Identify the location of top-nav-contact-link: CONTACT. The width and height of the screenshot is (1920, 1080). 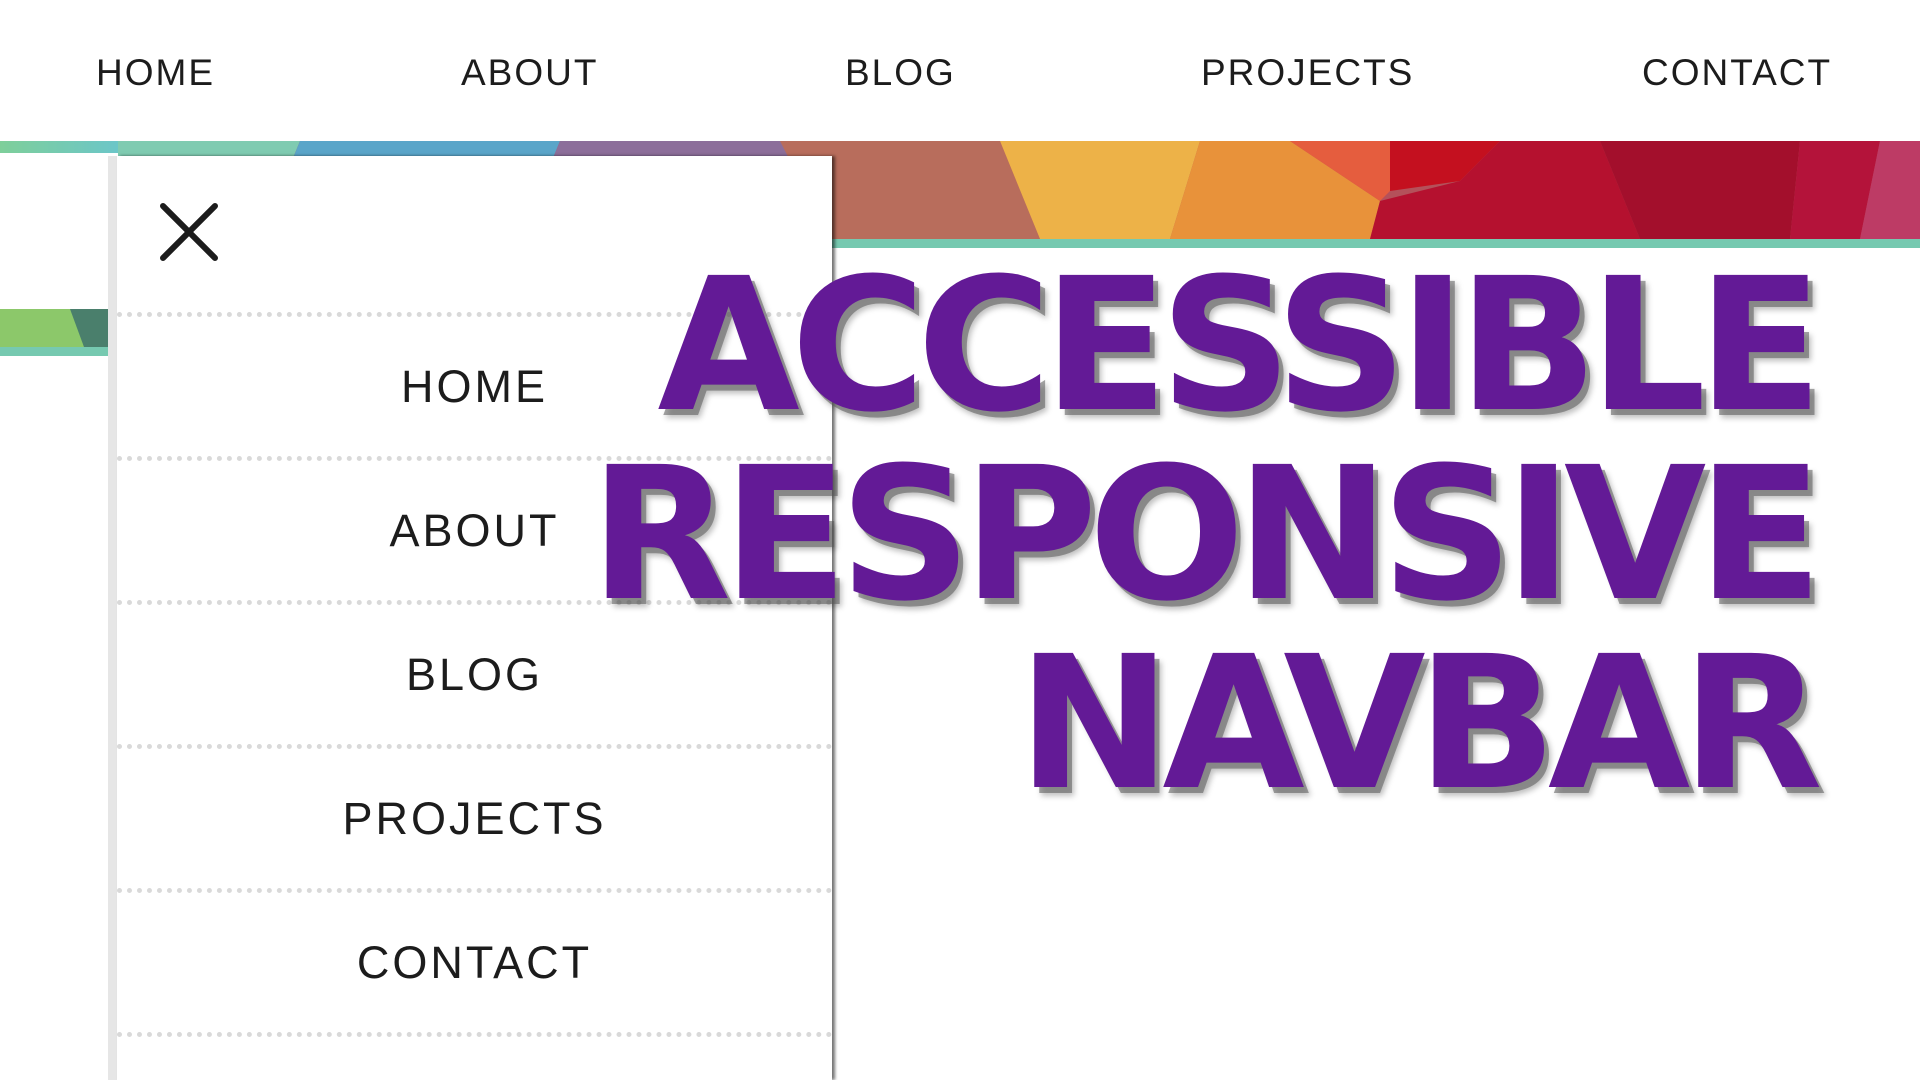
(1737, 73).